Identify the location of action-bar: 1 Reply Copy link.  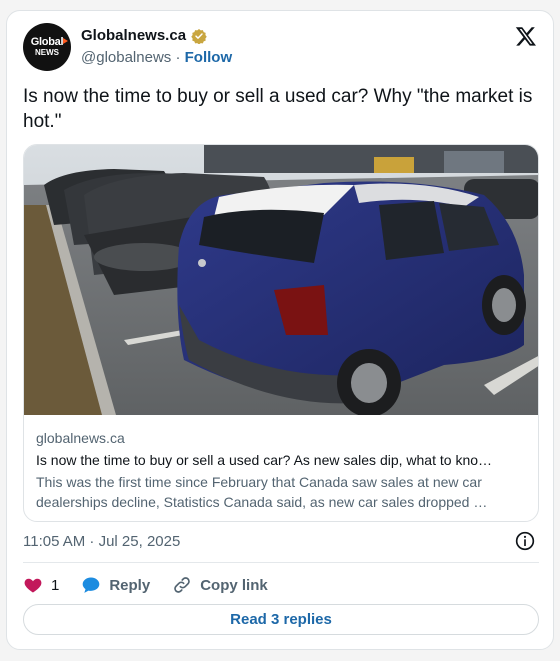
(156, 585).